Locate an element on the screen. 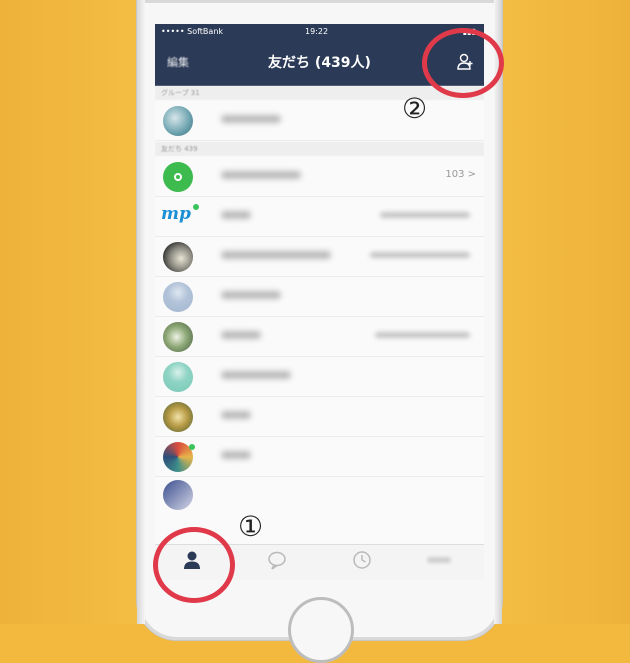 The image size is (630, 663). timeline-icon is located at coordinates (362, 560).